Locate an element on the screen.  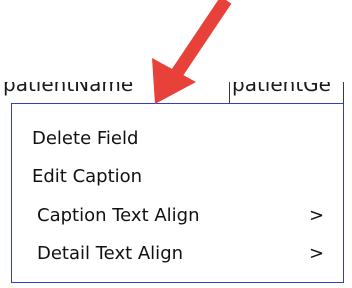
table-header-row: patientName patientGe is located at coordinates (176, 93).